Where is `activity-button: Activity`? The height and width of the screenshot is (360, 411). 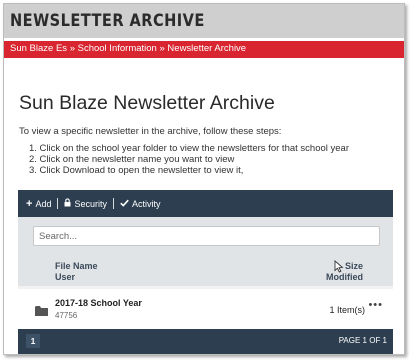
activity-button: Activity is located at coordinates (140, 203).